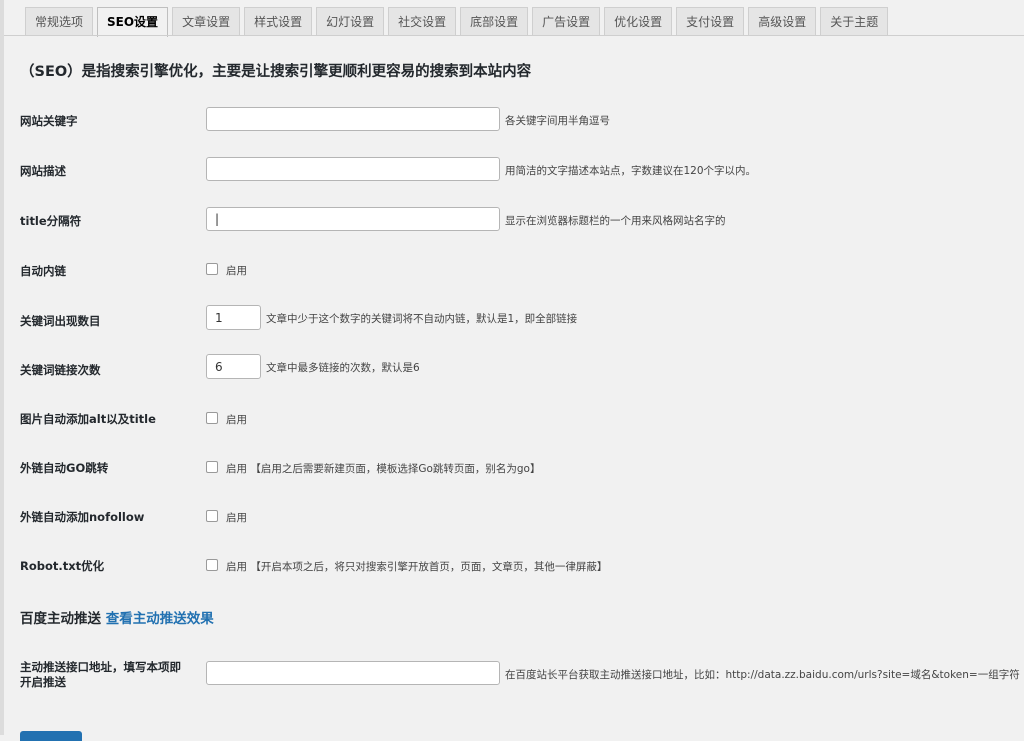 The height and width of the screenshot is (741, 1024). What do you see at coordinates (59, 21) in the screenshot?
I see `tab-general: 常规选项` at bounding box center [59, 21].